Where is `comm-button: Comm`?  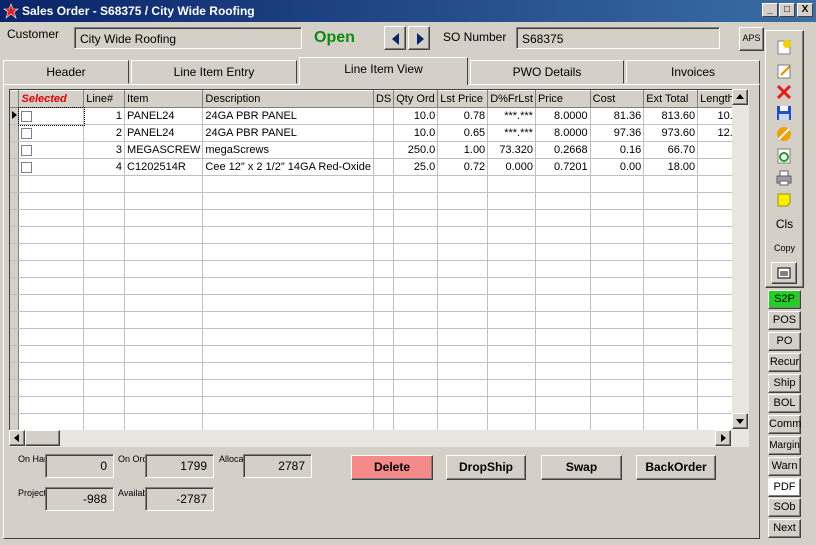
comm-button: Comm is located at coordinates (784, 424).